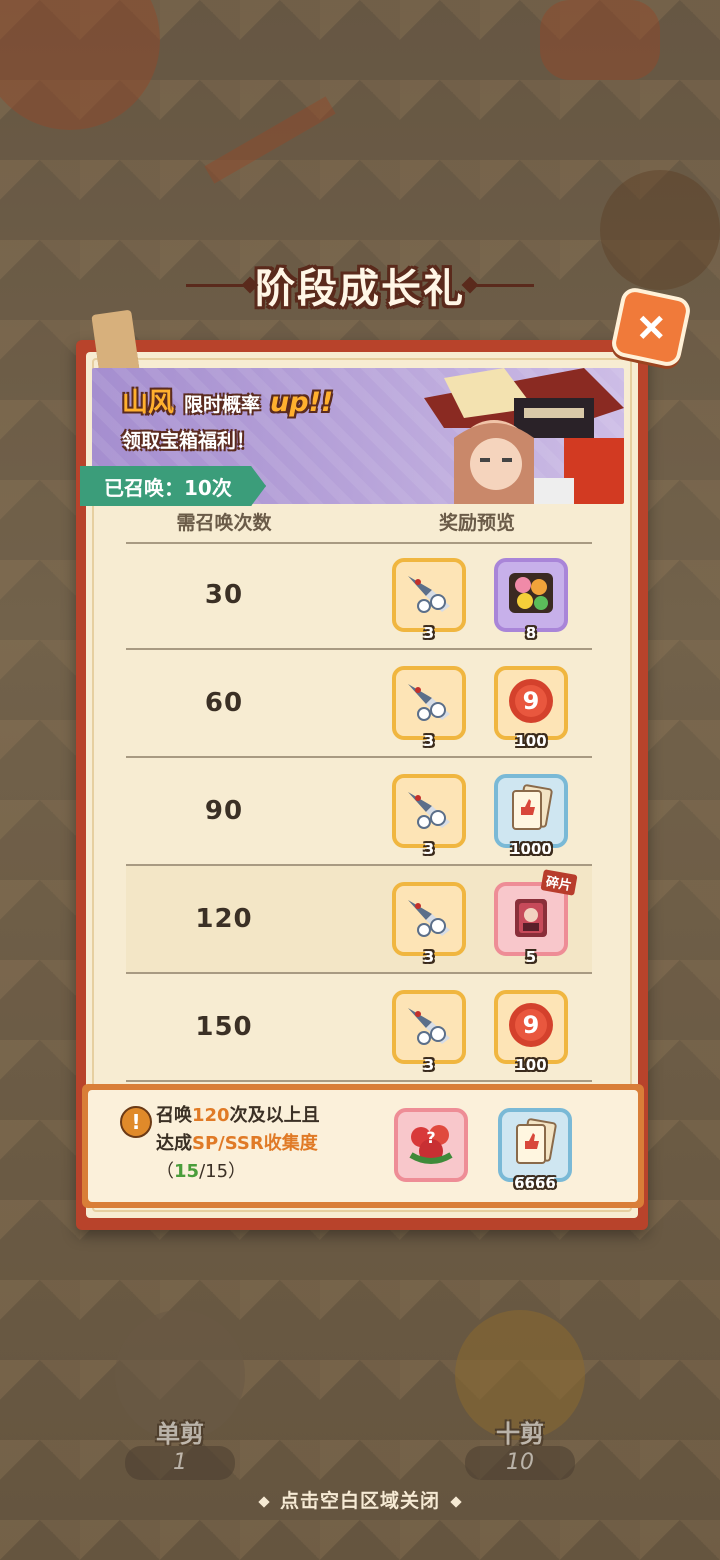  I want to click on close-button: +, so click(651, 327).